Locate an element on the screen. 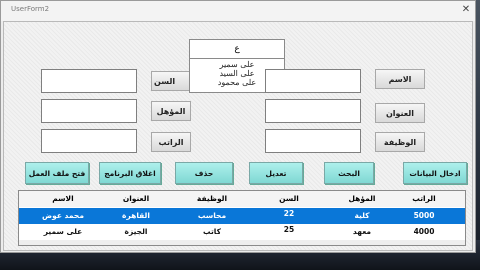 Image resolution: width=480 pixels, height=270 pixels. salary-label: الراتب is located at coordinates (171, 142).